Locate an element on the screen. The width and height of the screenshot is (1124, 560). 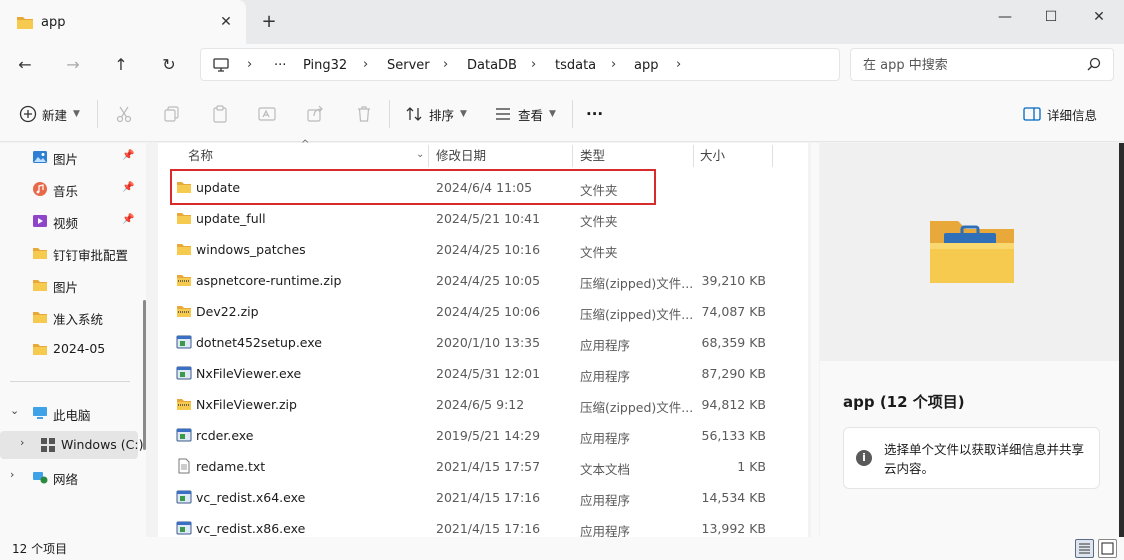
file-name: update_full is located at coordinates (231, 218).